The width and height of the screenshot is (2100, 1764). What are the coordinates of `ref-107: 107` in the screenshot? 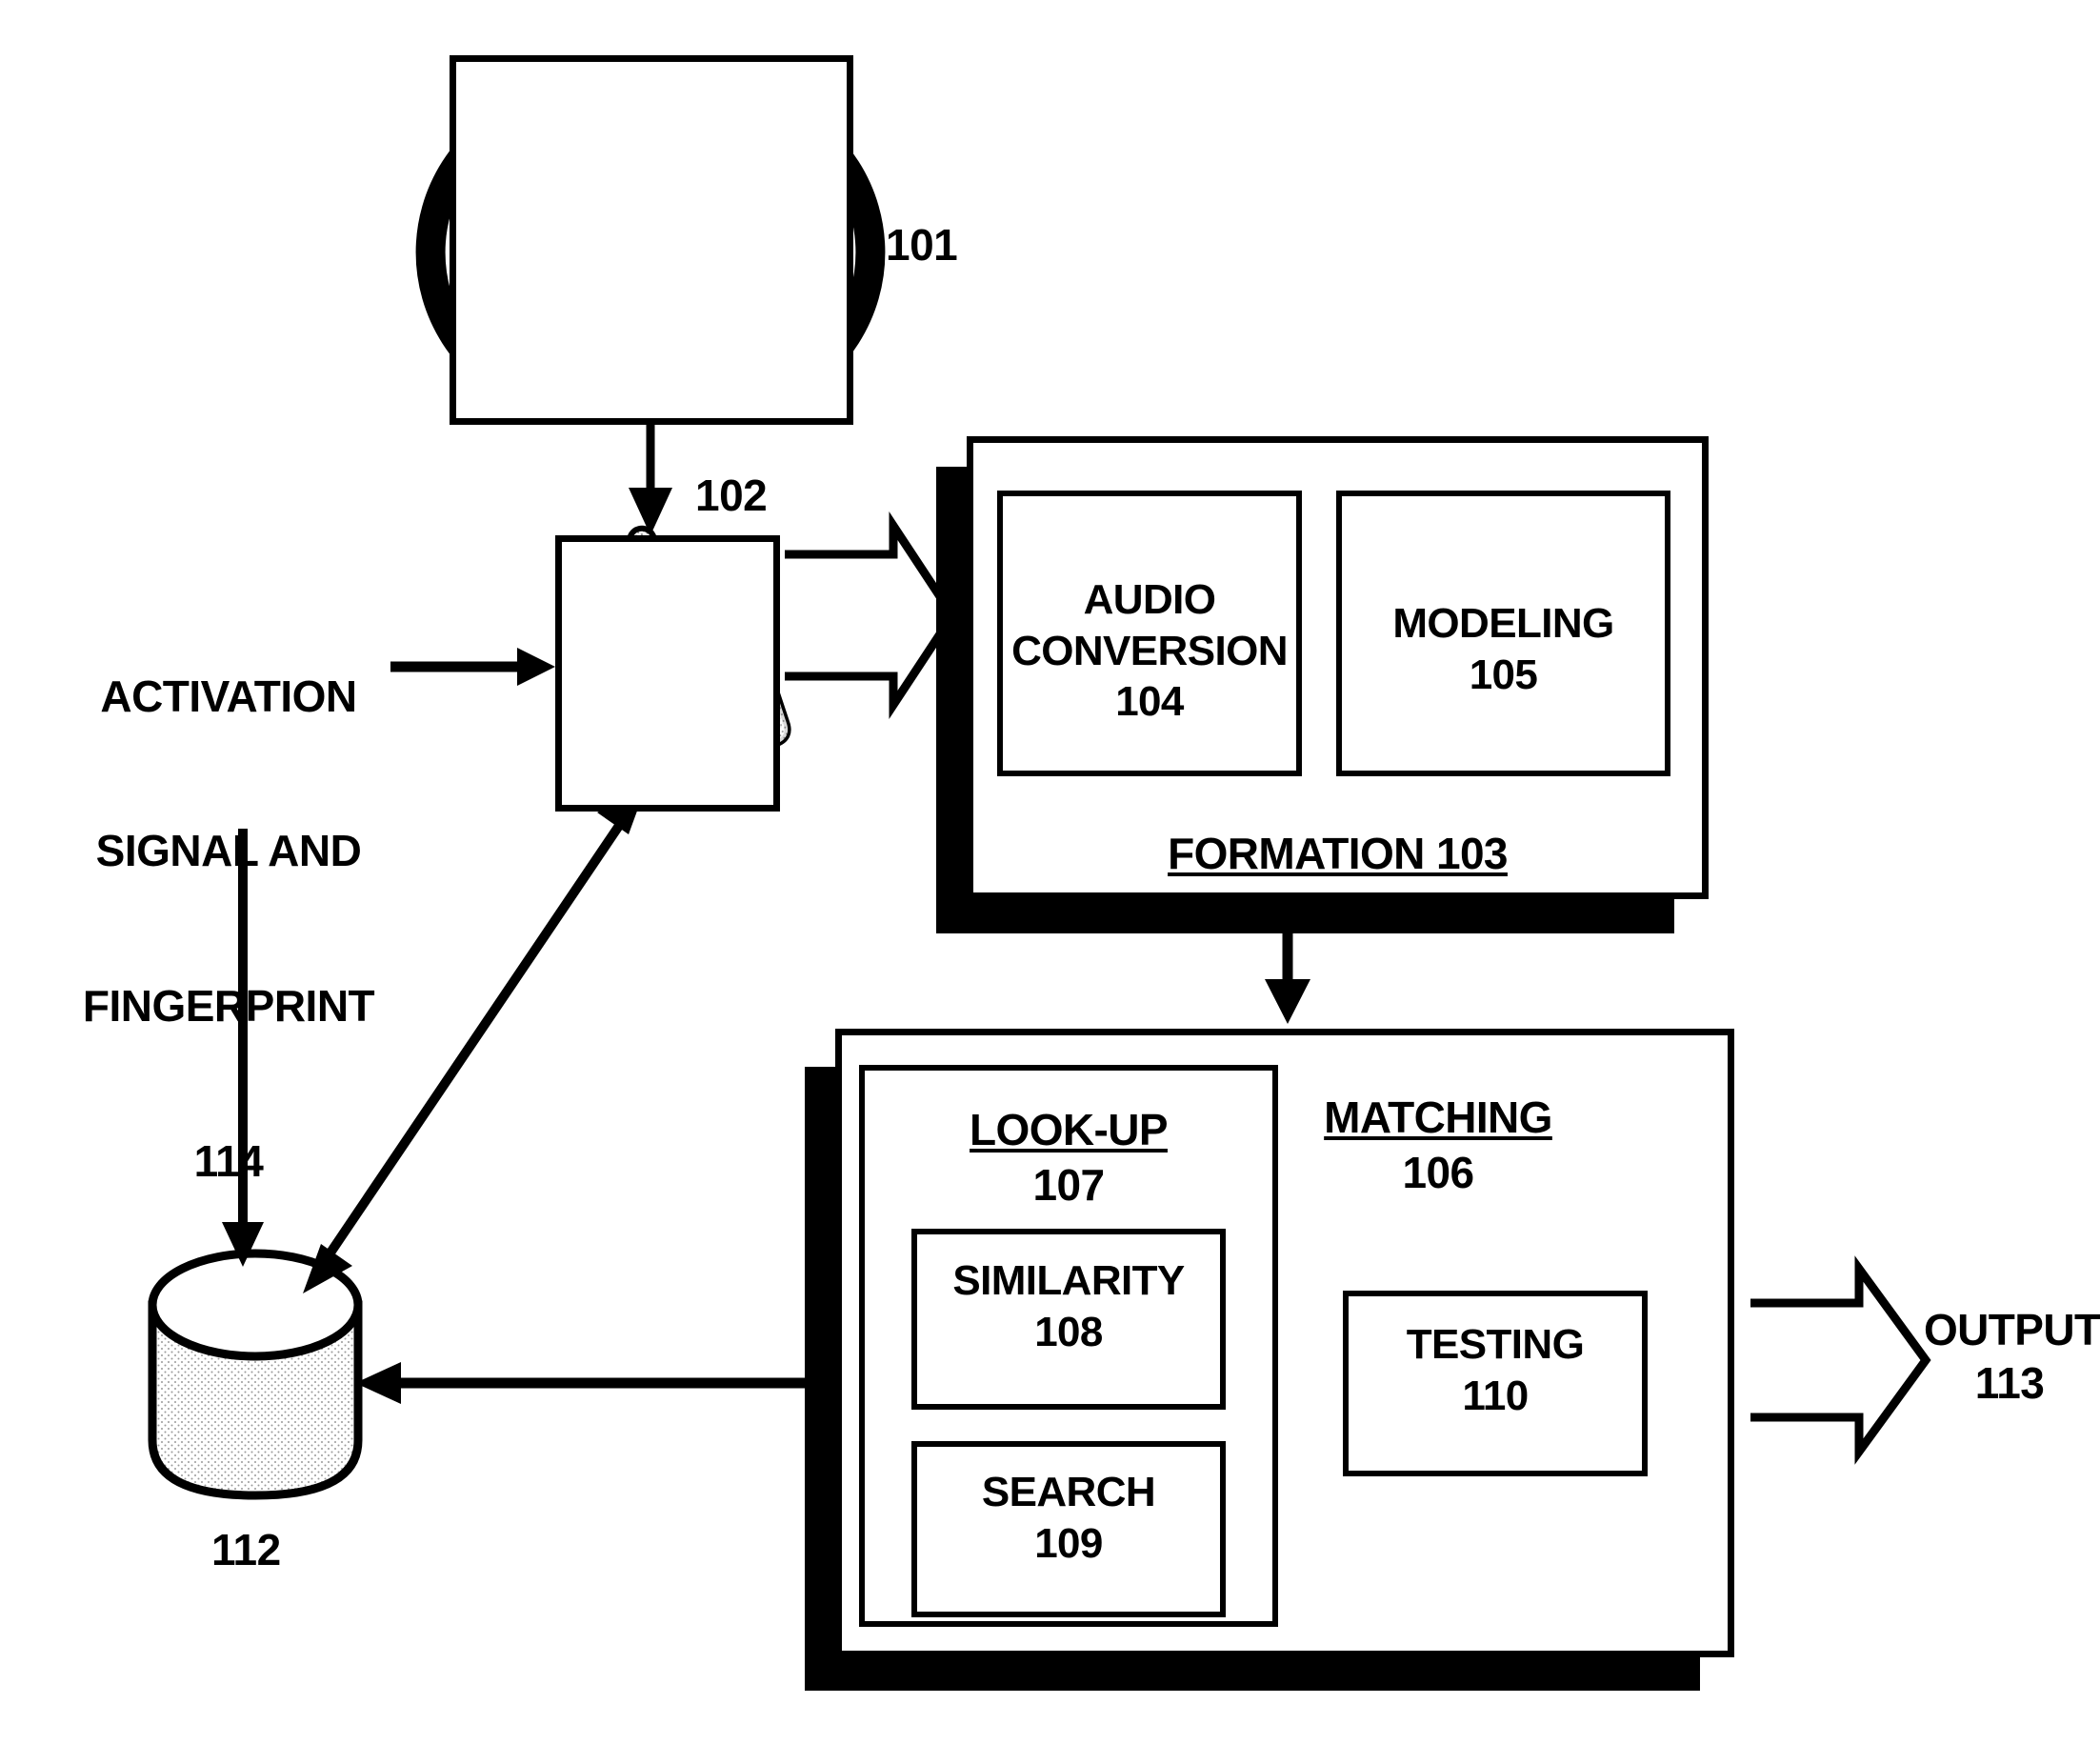 It's located at (1069, 1185).